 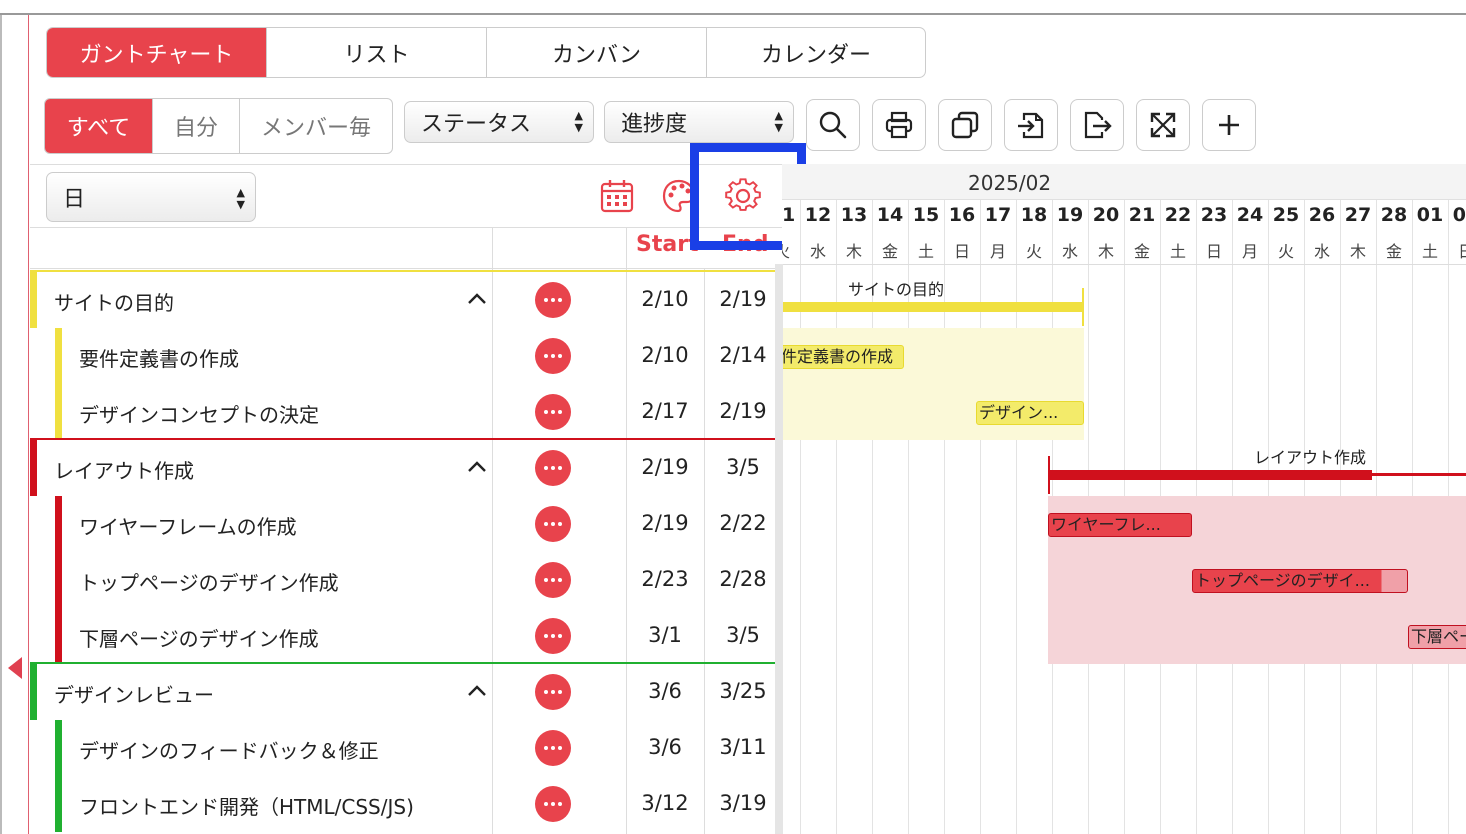 I want to click on gantt-task-bar: 件定義書の作成, so click(x=843, y=357).